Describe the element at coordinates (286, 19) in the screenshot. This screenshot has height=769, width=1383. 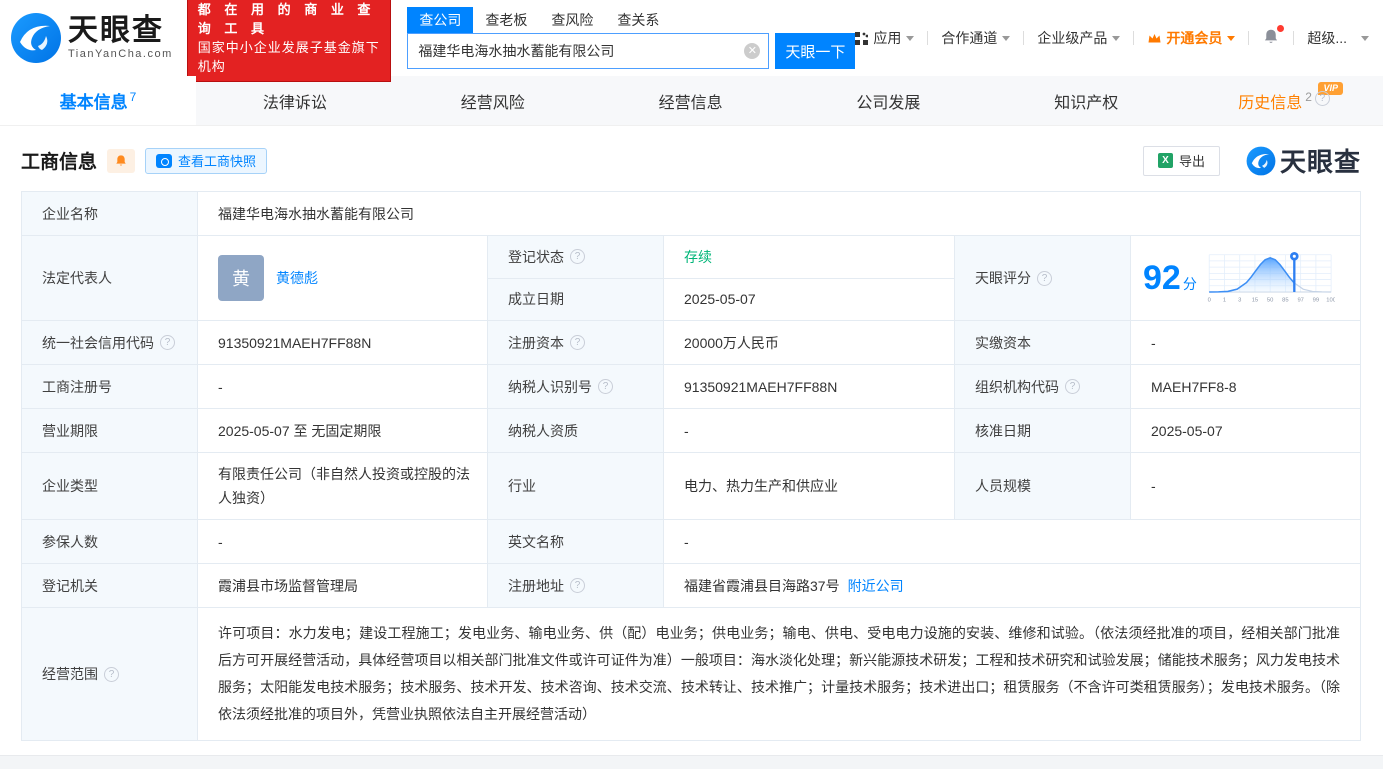
I see `slogan-line1: 都 在 用 的 商 业 查 询 工 具` at that location.